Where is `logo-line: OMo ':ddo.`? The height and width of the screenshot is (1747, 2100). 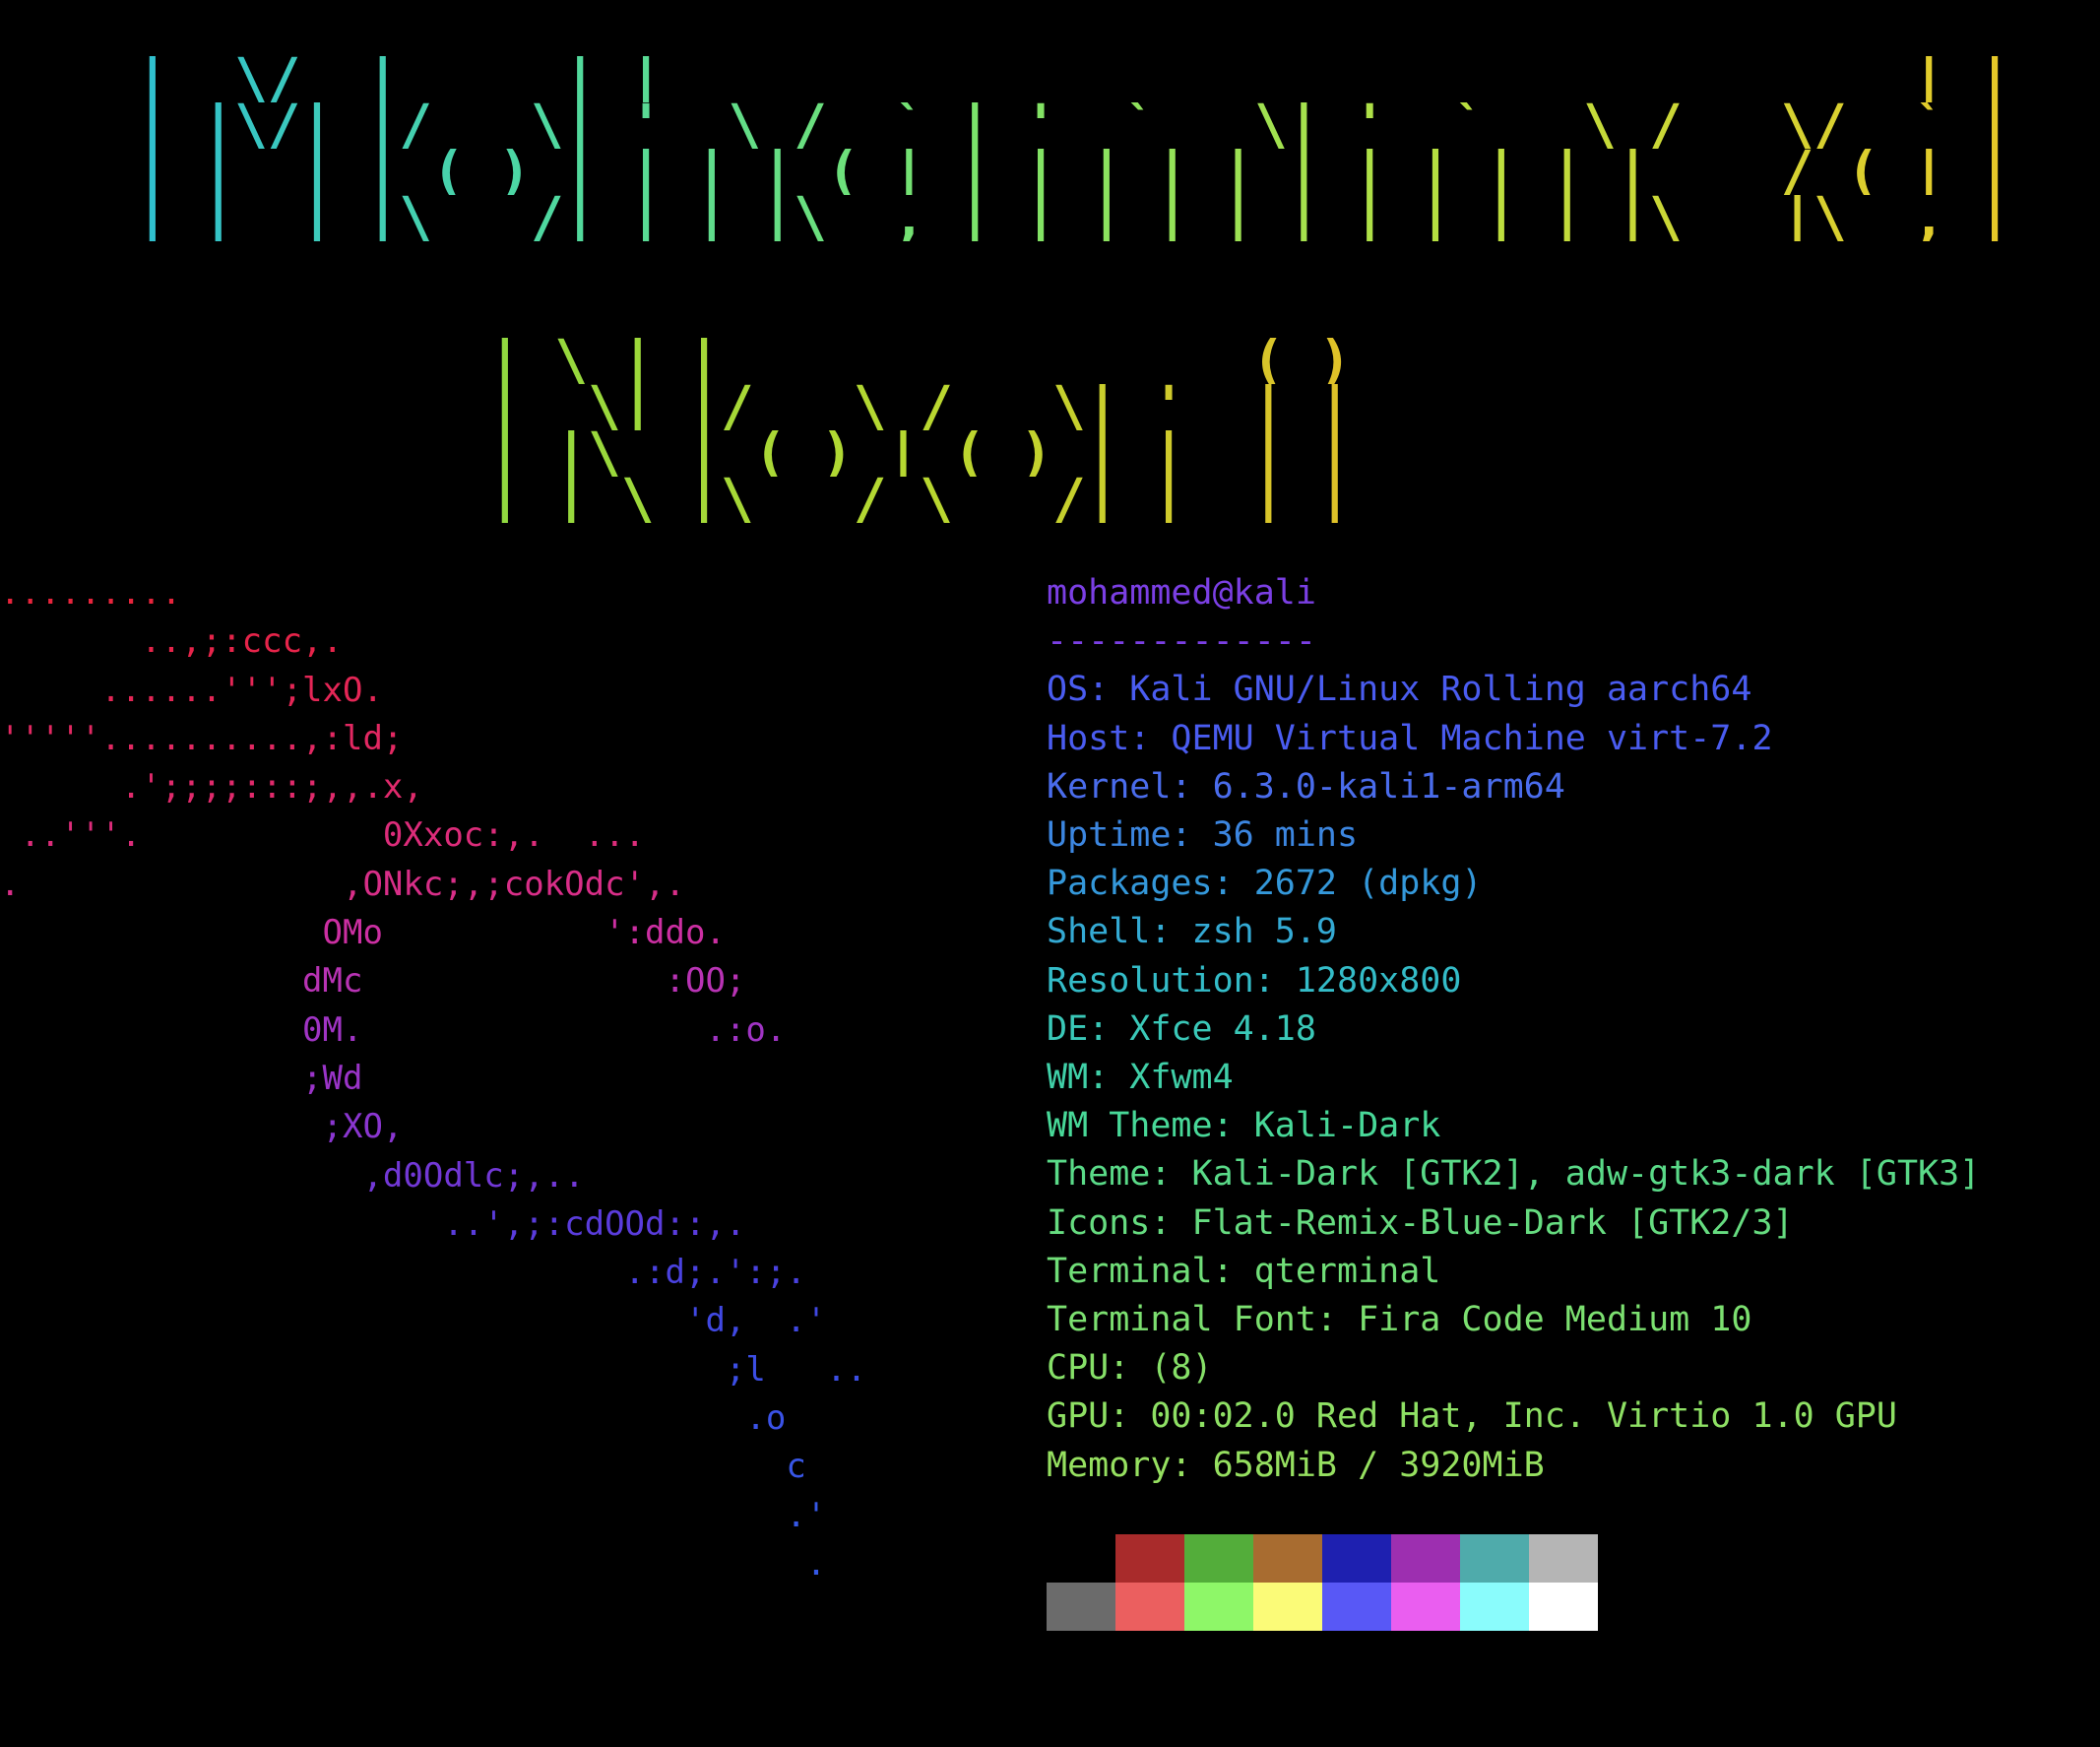
logo-line: OMo ':ddo. is located at coordinates (363, 933).